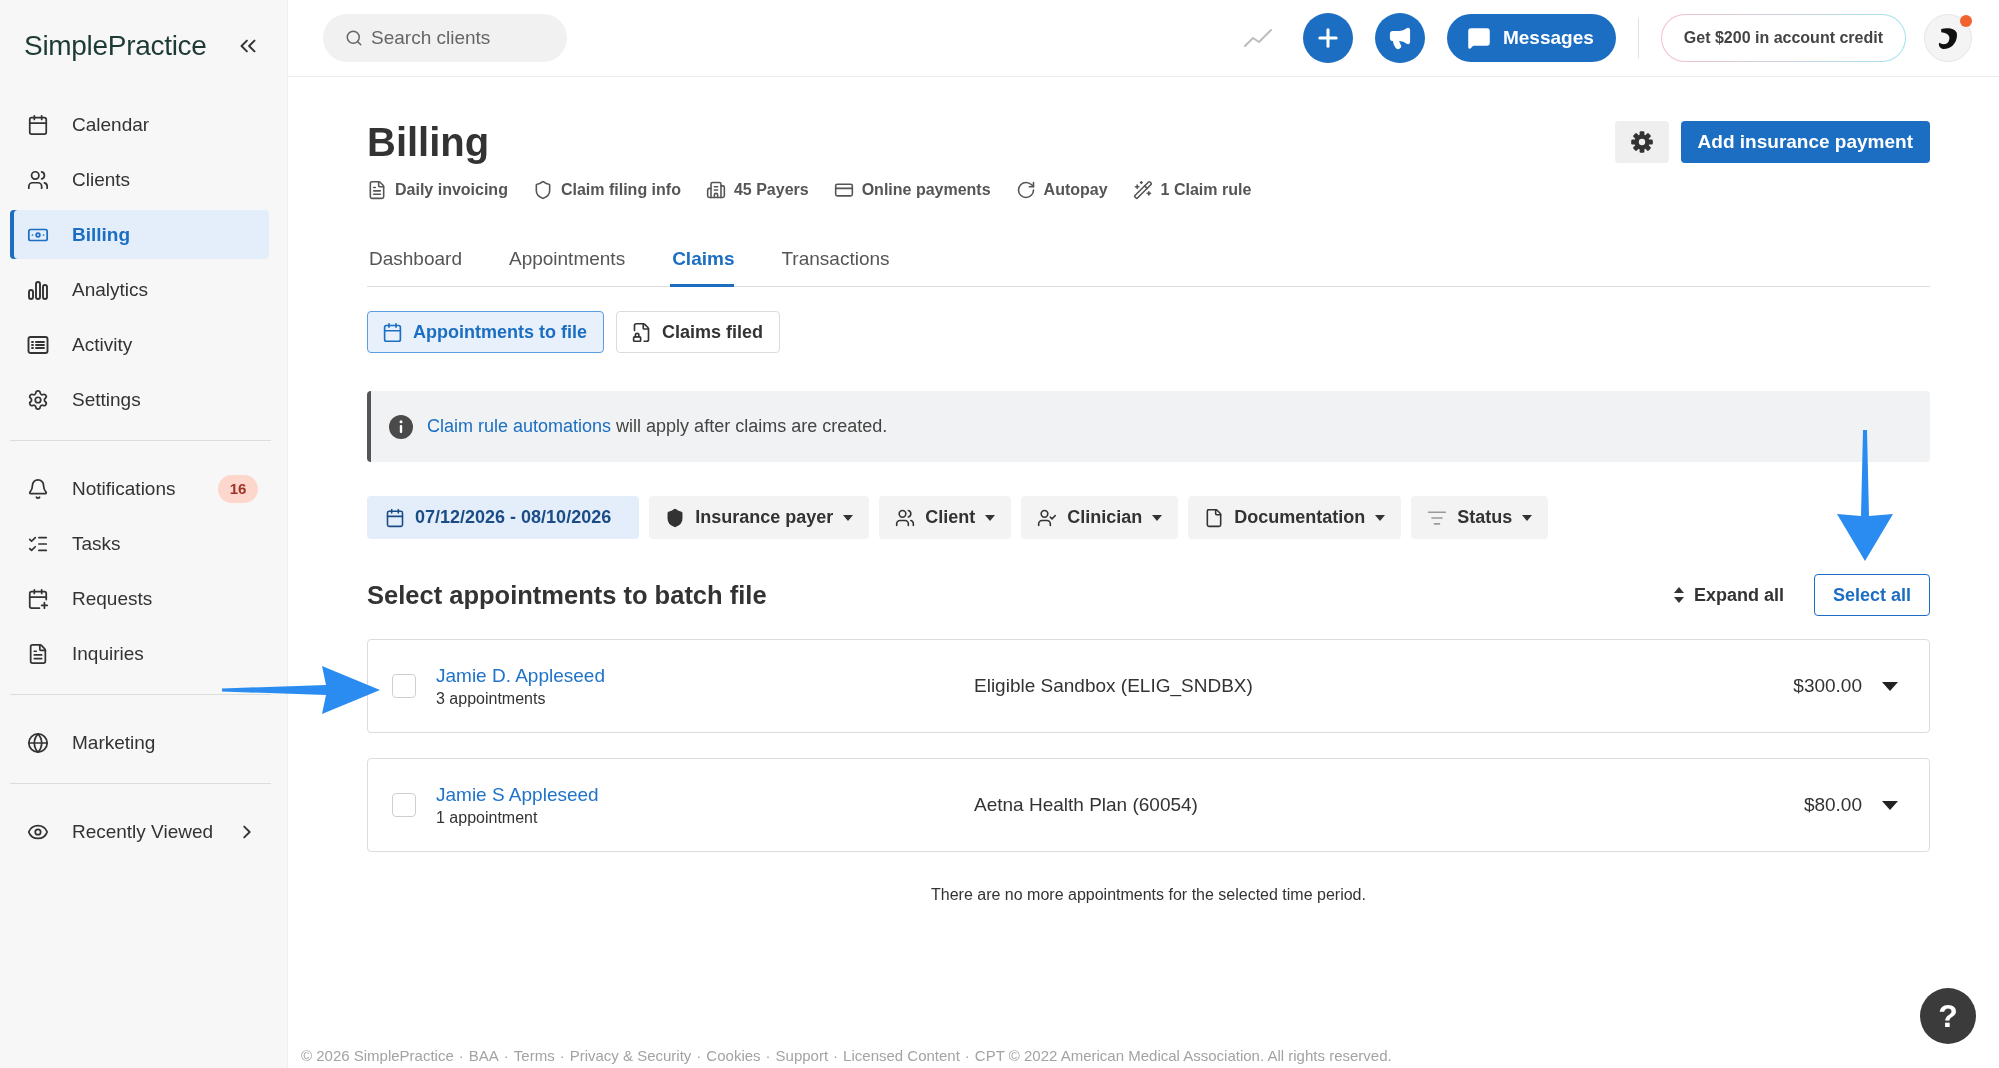  I want to click on empty-message: There are no more appointments for the selected time period., so click(1148, 895).